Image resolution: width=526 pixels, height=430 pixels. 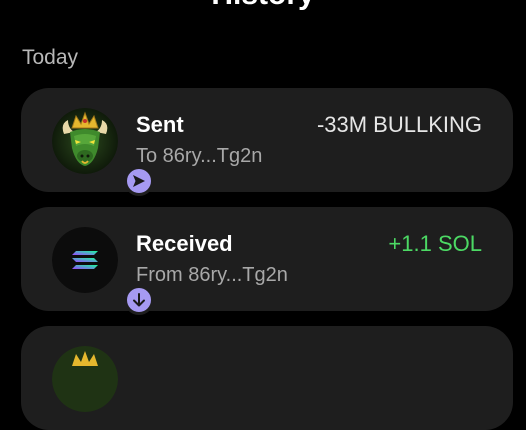 What do you see at coordinates (85, 260) in the screenshot?
I see `solana-token-icon` at bounding box center [85, 260].